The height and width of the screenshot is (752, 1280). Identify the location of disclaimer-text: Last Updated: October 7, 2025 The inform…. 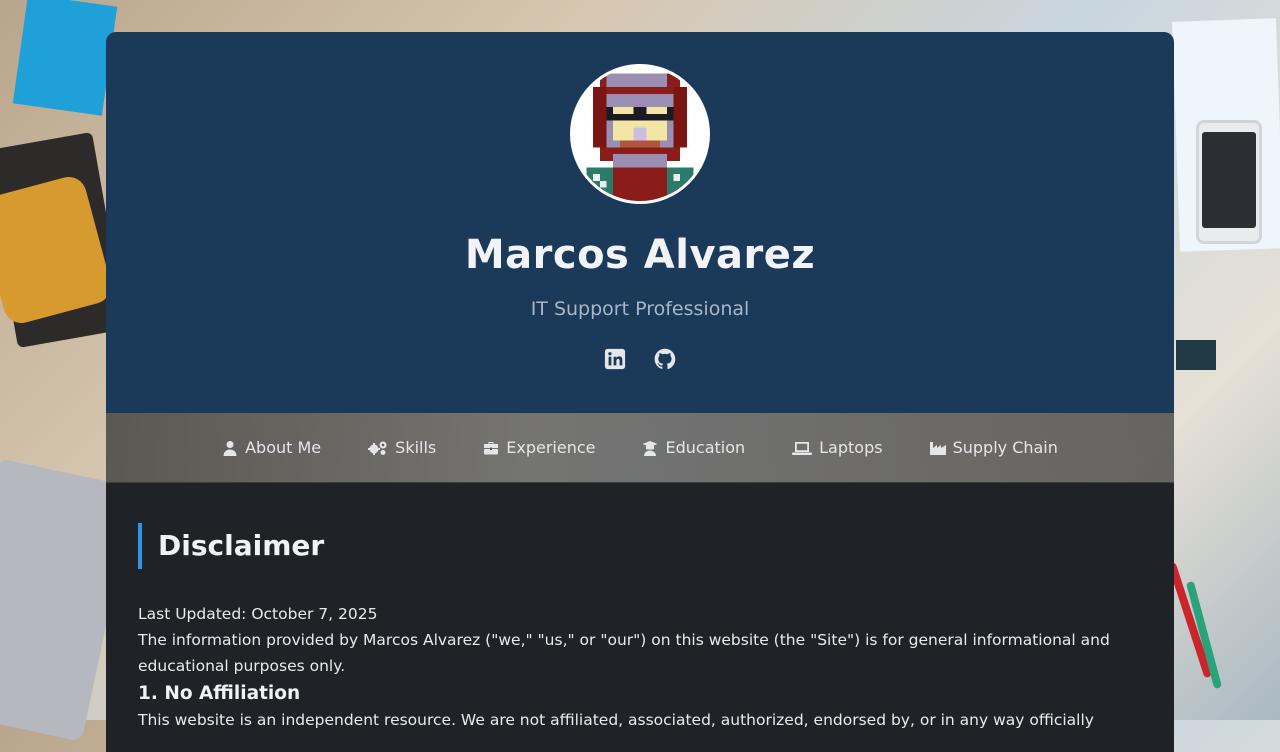
(638, 667).